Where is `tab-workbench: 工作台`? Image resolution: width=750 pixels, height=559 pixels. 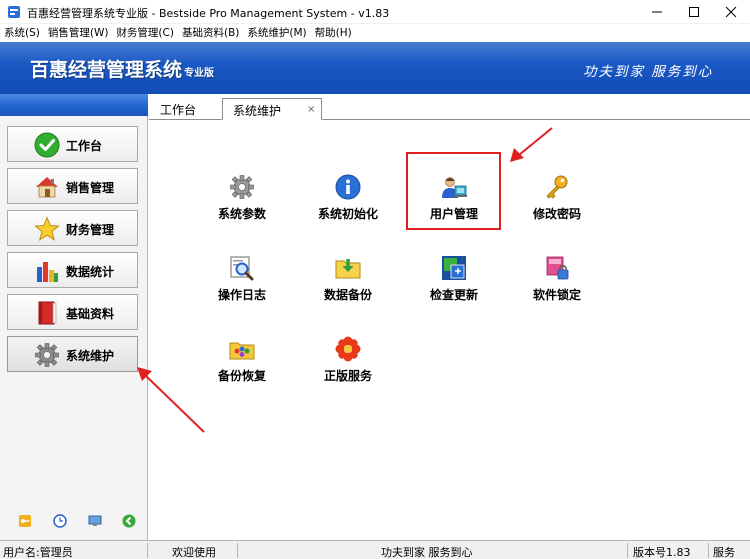
tab-workbench: 工作台 is located at coordinates (178, 111).